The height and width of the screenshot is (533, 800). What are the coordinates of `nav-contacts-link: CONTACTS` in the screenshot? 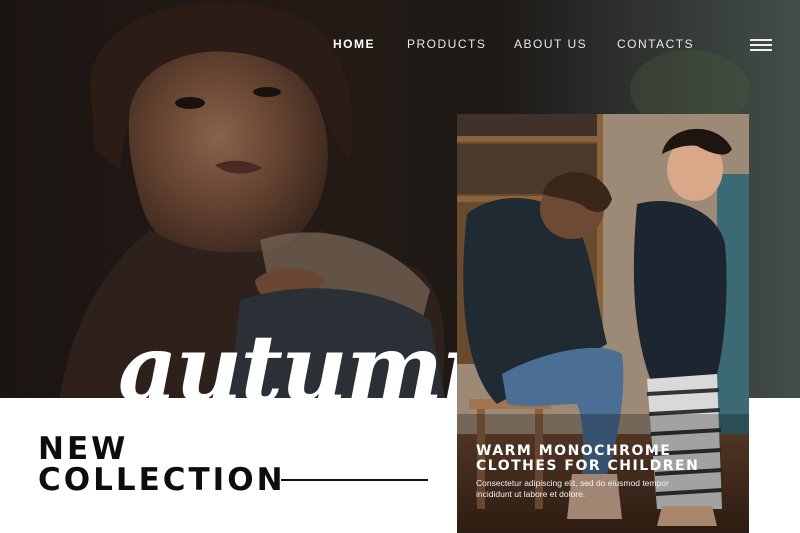 It's located at (655, 44).